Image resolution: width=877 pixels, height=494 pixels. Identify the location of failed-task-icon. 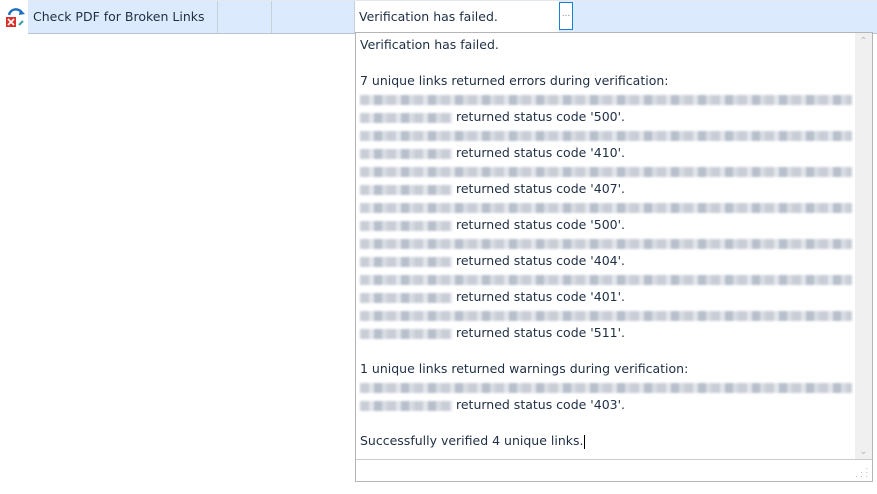
(15, 17).